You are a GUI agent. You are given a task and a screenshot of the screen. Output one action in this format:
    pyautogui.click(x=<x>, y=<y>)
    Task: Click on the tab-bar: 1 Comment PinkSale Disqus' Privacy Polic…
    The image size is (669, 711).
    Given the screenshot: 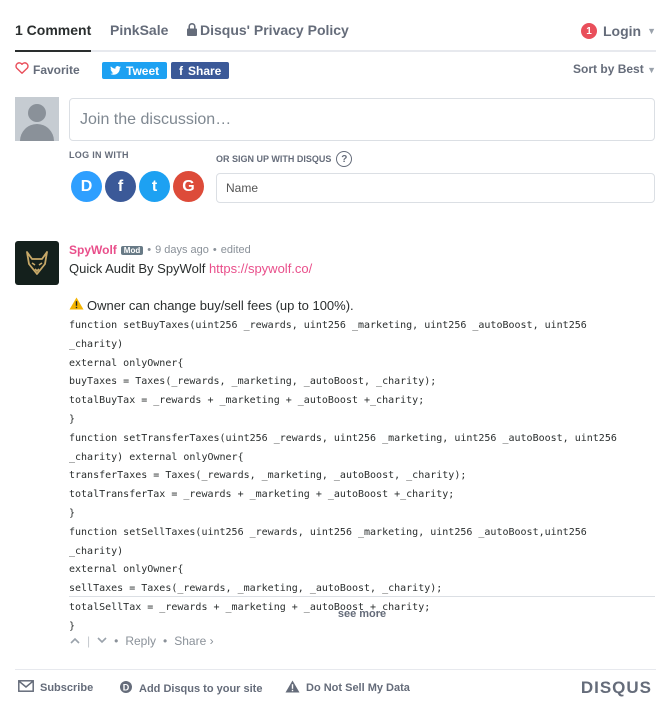 What is the action you would take?
    pyautogui.click(x=335, y=26)
    